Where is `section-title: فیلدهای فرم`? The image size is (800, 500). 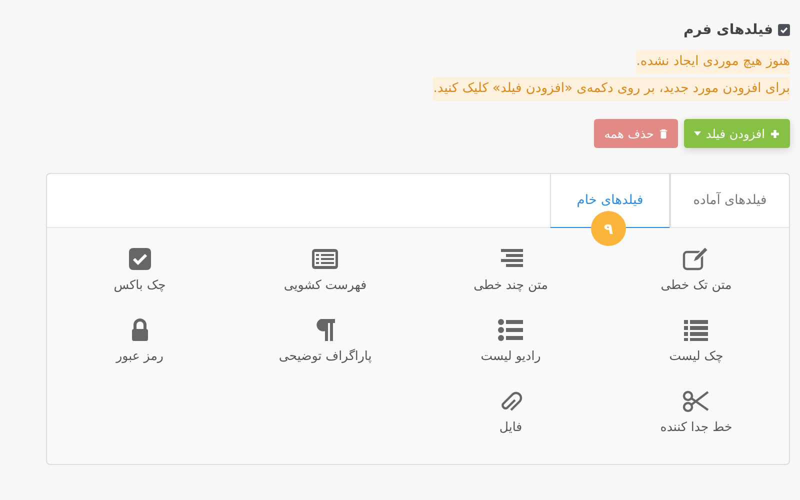 section-title: فیلدهای فرم is located at coordinates (728, 30).